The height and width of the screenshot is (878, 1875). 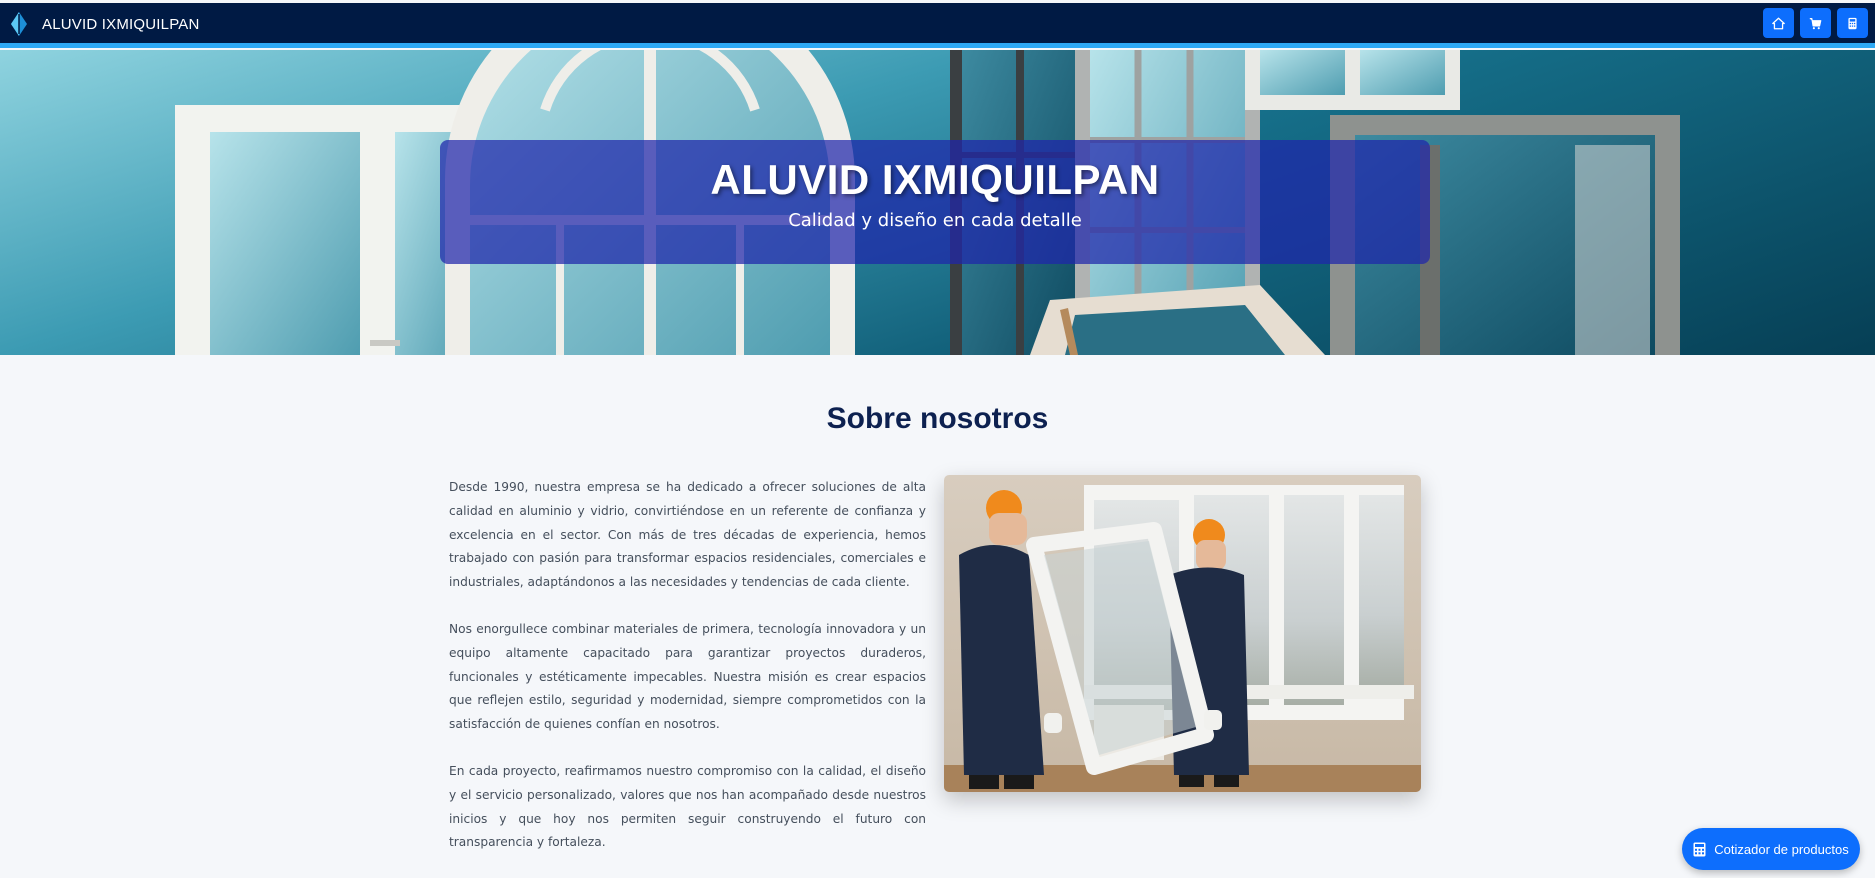 What do you see at coordinates (1781, 849) in the screenshot?
I see `product-quote-label: Cotizador de productos` at bounding box center [1781, 849].